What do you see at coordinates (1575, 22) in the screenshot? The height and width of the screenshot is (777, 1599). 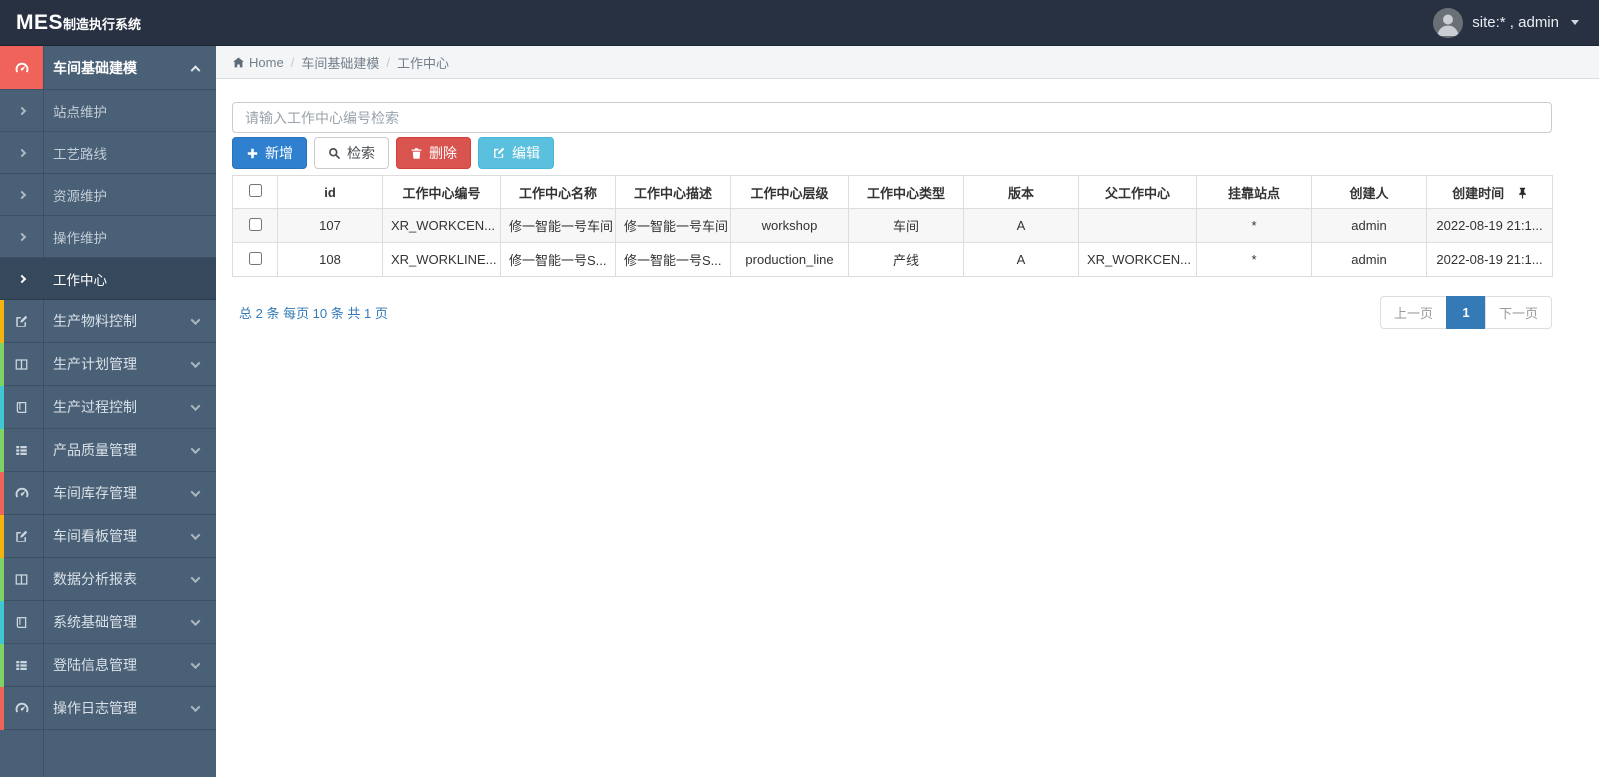 I see `caret-down-icon` at bounding box center [1575, 22].